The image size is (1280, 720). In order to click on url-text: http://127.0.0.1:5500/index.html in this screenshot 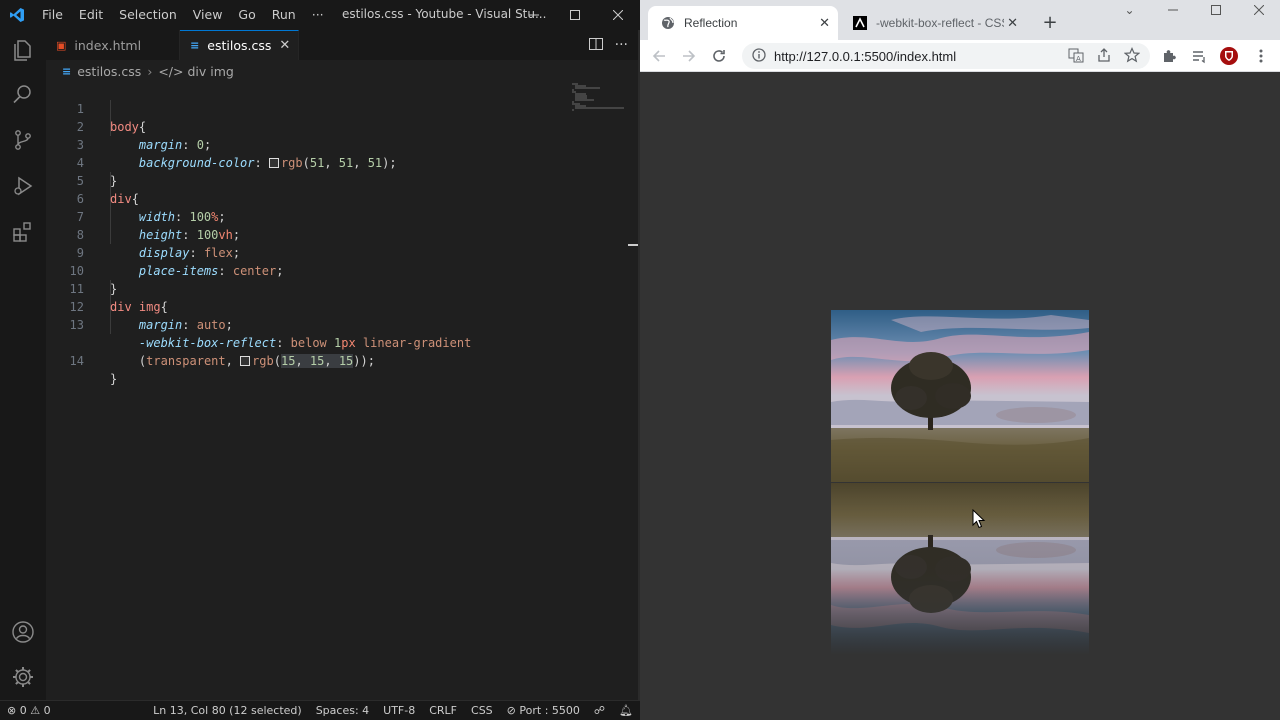, I will do `click(865, 56)`.